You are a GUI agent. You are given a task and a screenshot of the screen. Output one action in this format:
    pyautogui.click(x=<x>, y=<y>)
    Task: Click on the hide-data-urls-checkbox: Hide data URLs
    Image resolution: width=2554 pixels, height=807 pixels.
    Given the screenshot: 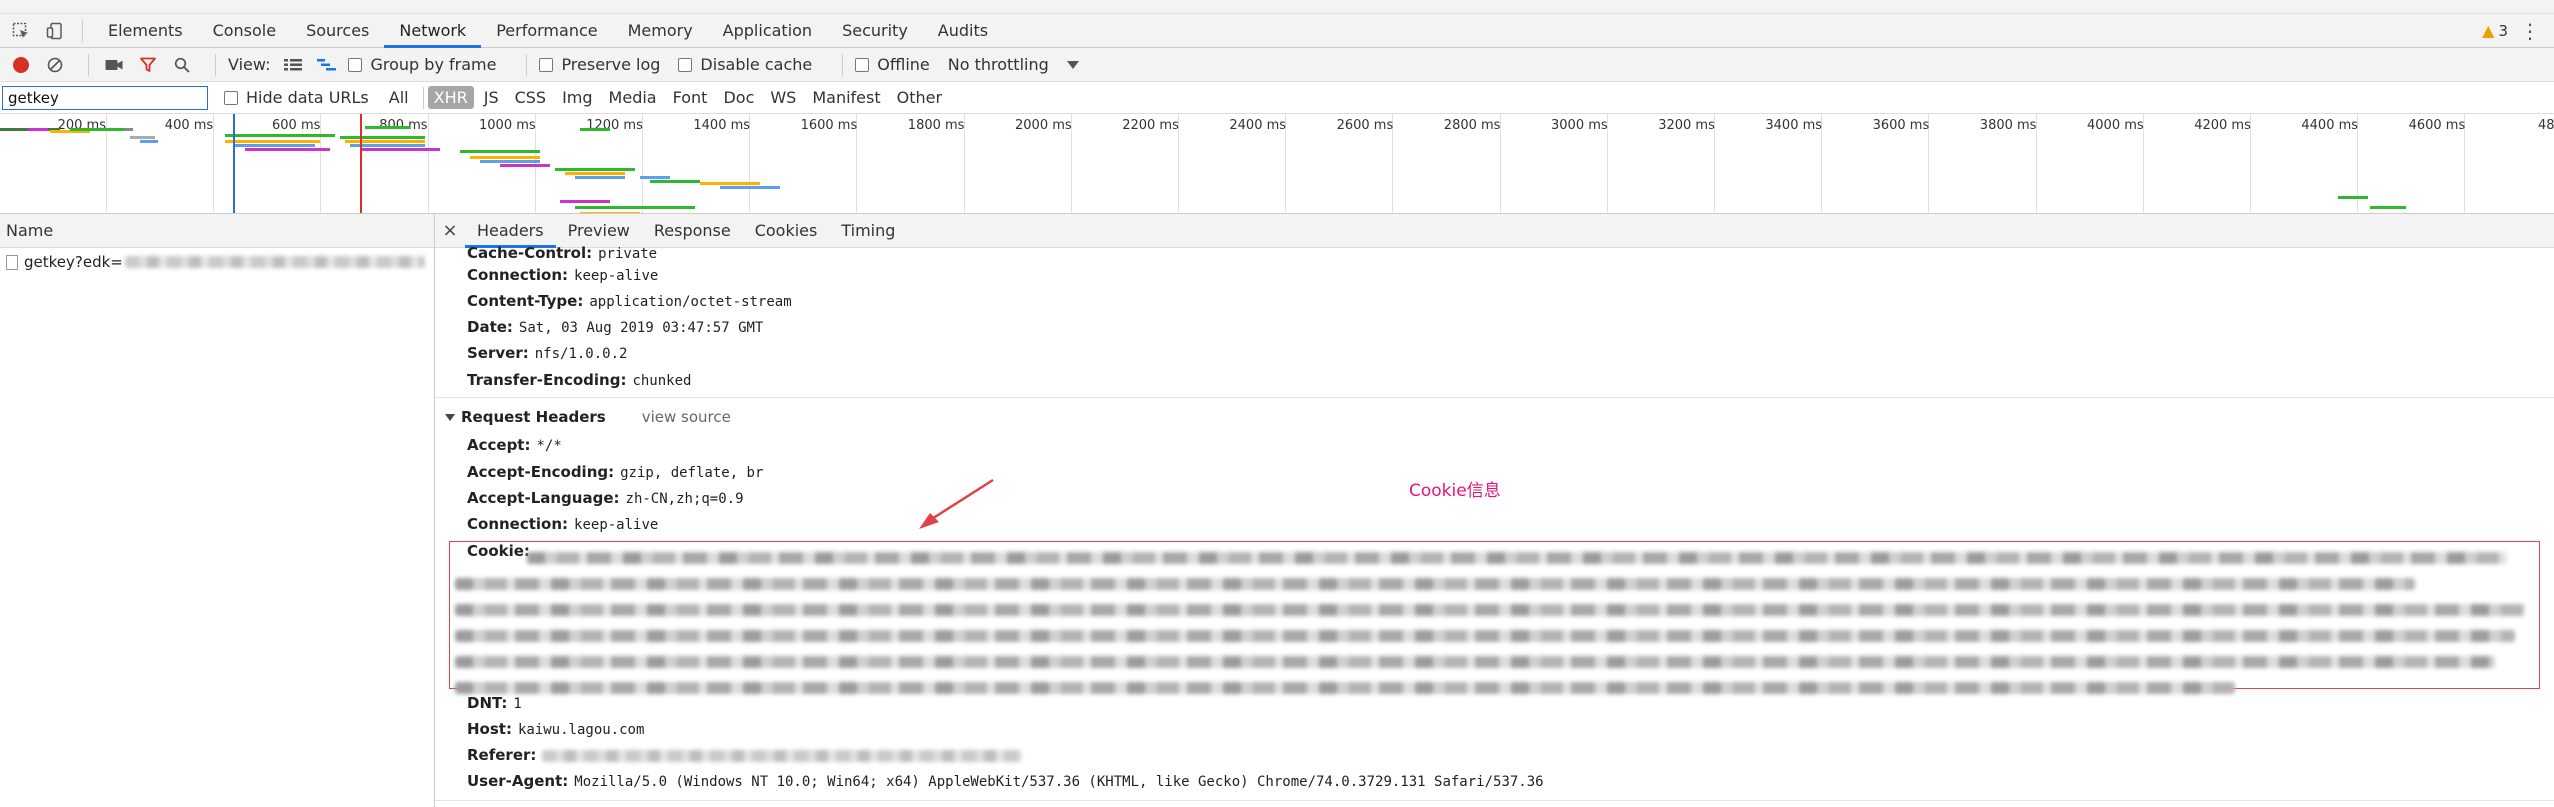 What is the action you would take?
    pyautogui.click(x=296, y=97)
    